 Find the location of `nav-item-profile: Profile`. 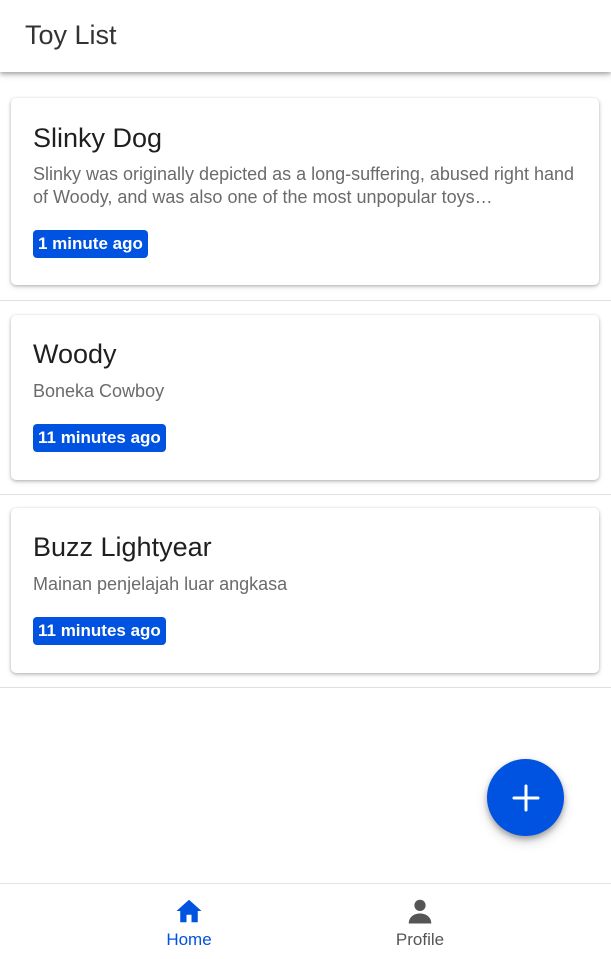

nav-item-profile: Profile is located at coordinates (420, 921).